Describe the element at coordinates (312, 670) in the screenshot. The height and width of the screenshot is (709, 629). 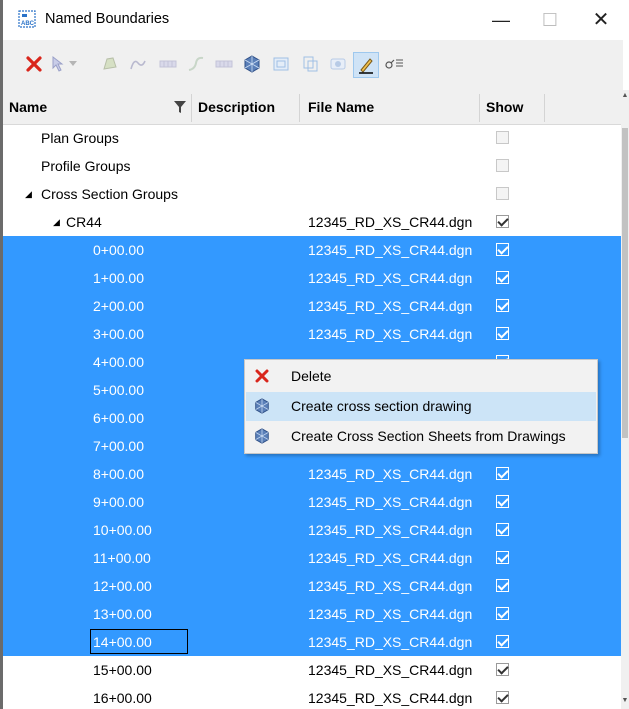
I see `tree-row: 15+00.00 12345_RD_XS_CR44.dgn` at that location.